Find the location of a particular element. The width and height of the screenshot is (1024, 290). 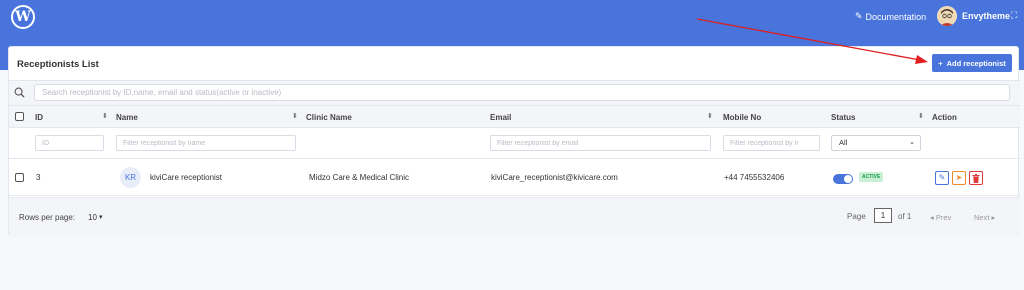

rows-per-page-label: Rows per page: is located at coordinates (47, 217).